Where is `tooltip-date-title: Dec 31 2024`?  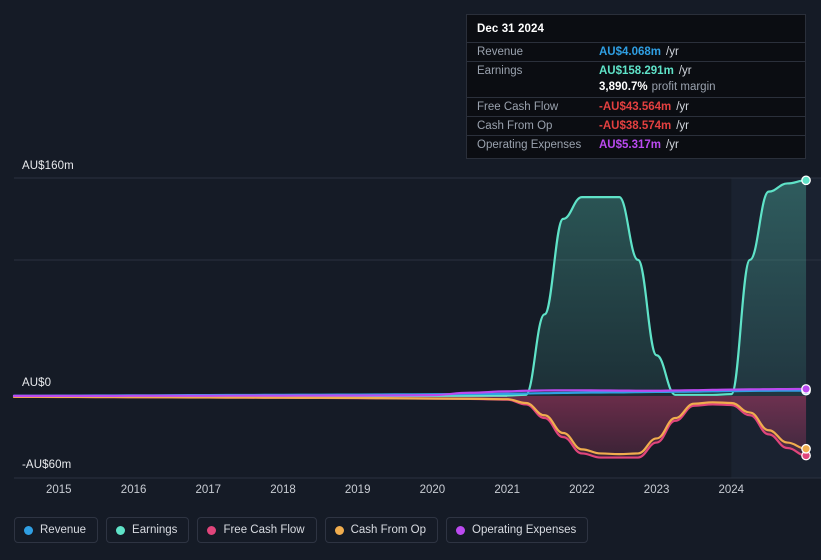 tooltip-date-title: Dec 31 2024 is located at coordinates (510, 29).